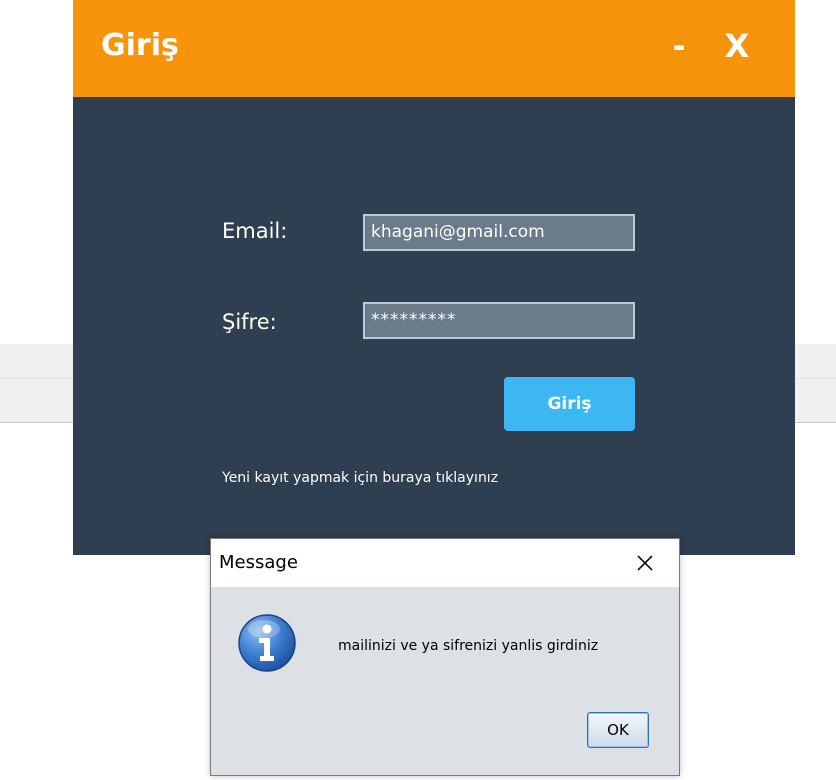  I want to click on password-field: *********, so click(499, 320).